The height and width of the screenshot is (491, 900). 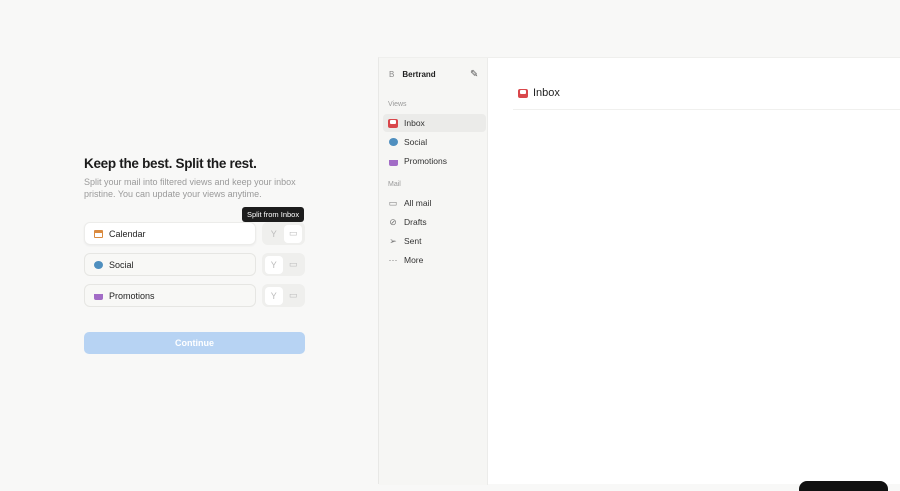 I want to click on onboarding-title: Keep the best. Split the rest., so click(x=170, y=163).